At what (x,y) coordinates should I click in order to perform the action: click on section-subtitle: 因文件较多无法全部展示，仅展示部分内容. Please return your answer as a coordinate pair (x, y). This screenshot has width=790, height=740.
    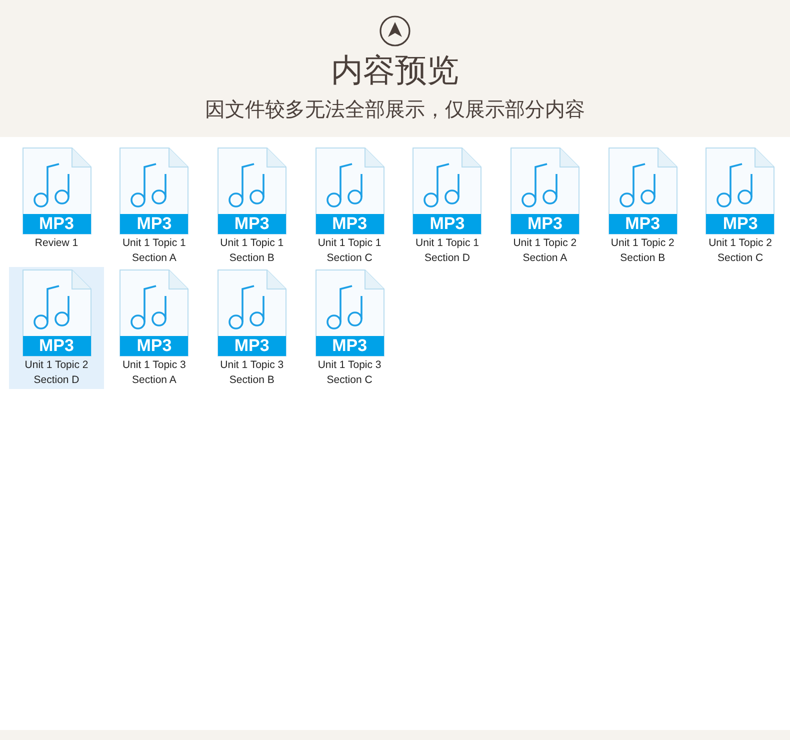
    Looking at the image, I should click on (395, 109).